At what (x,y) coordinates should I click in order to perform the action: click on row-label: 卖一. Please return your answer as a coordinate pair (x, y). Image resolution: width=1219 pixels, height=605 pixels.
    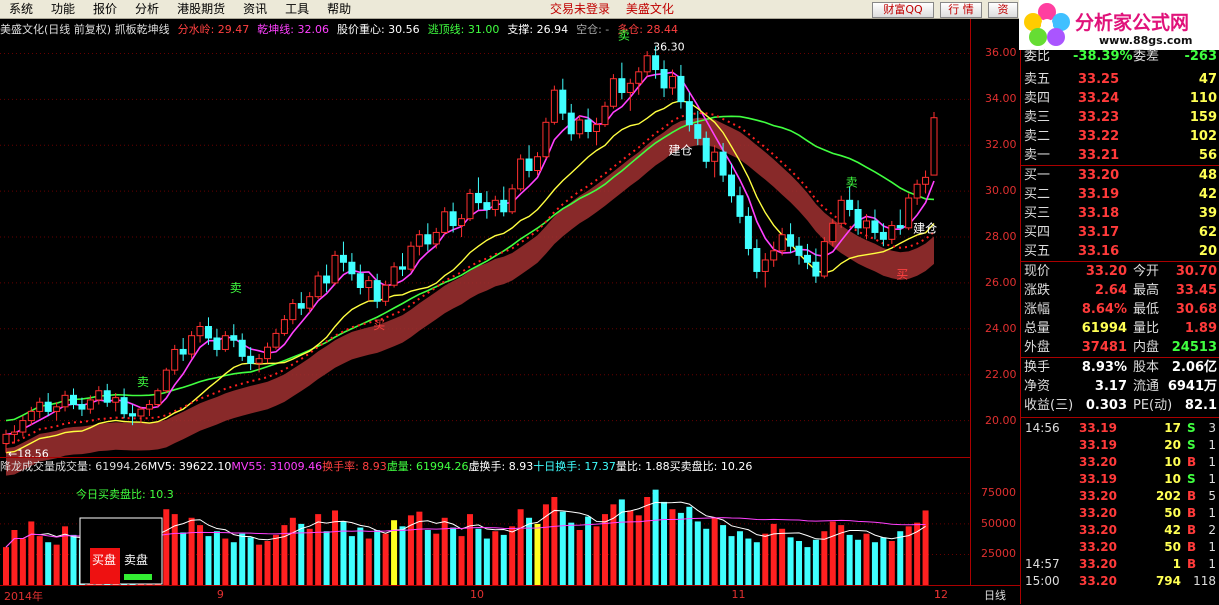
    Looking at the image, I should click on (1037, 155).